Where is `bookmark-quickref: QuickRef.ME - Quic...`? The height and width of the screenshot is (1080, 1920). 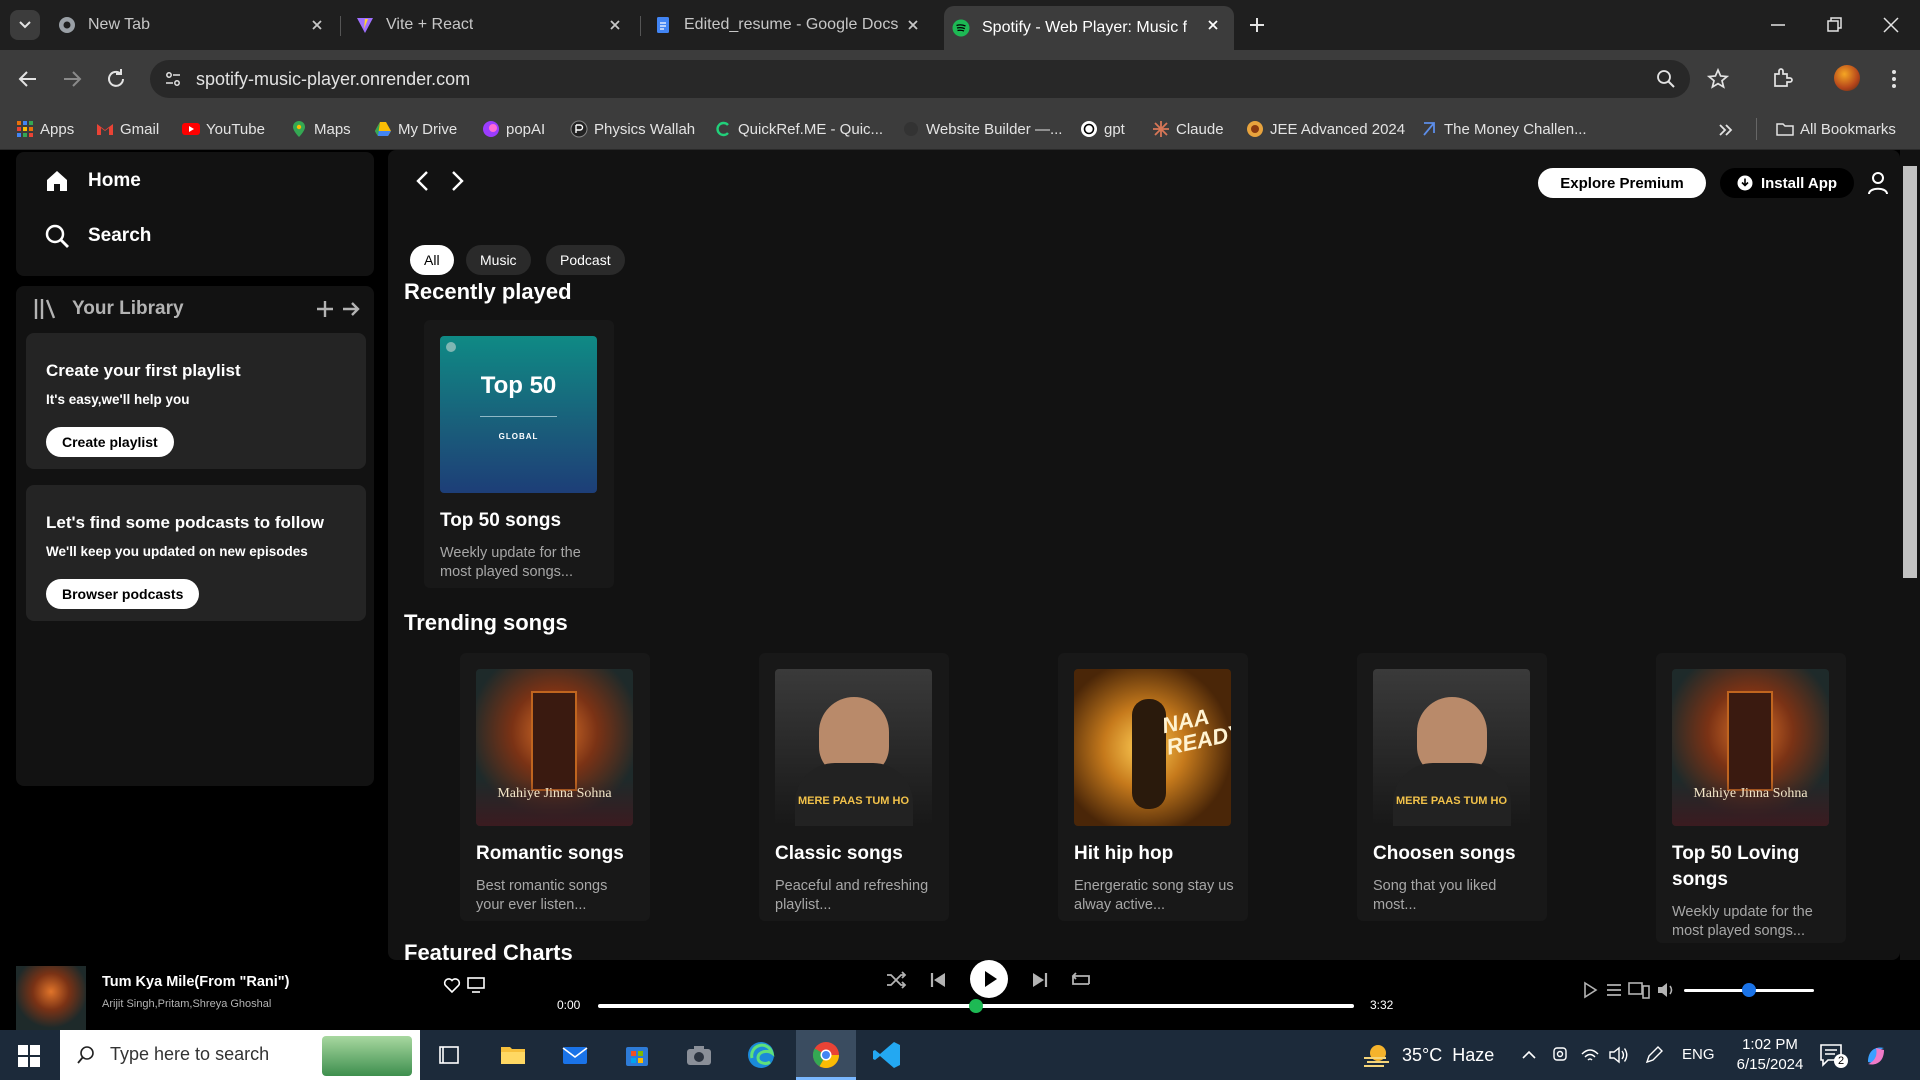 bookmark-quickref: QuickRef.ME - Quic... is located at coordinates (798, 129).